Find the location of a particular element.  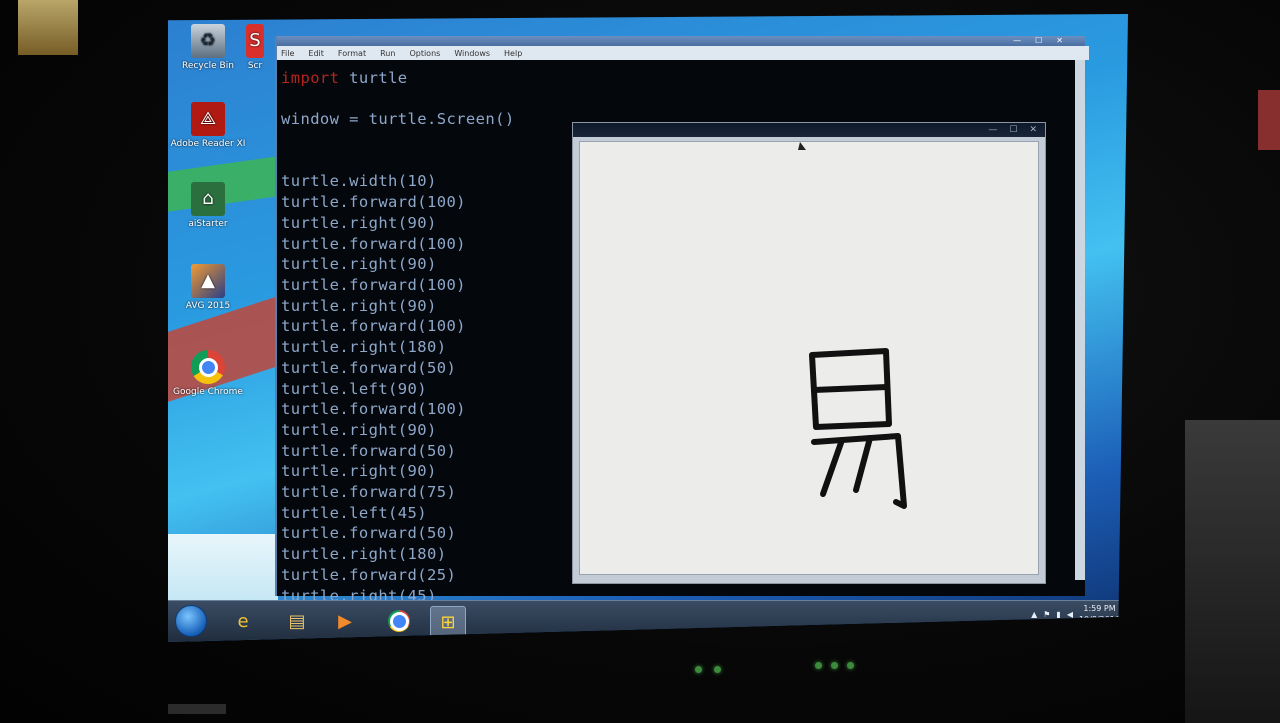

monitor-buttons is located at coordinates (834, 665).